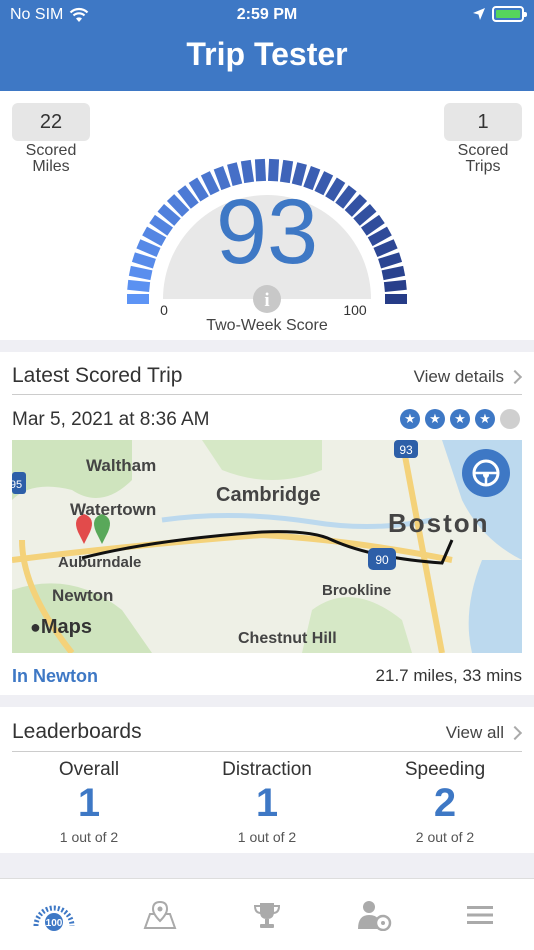 This screenshot has height=950, width=534. What do you see at coordinates (374, 915) in the screenshot?
I see `driver-tab-icon` at bounding box center [374, 915].